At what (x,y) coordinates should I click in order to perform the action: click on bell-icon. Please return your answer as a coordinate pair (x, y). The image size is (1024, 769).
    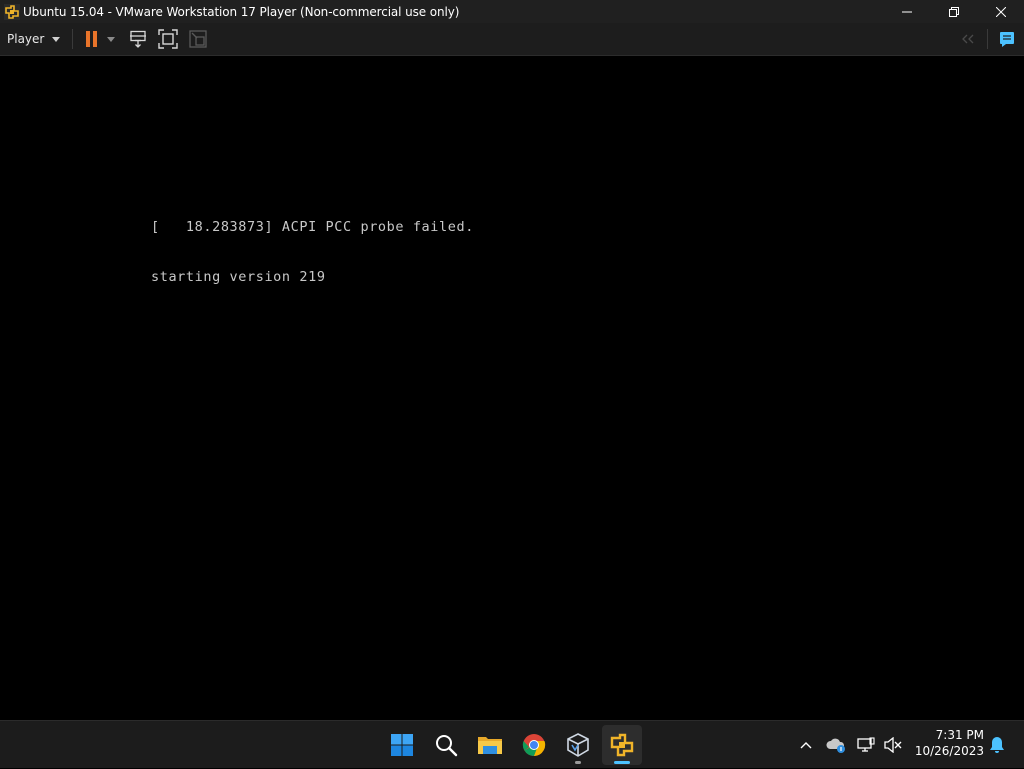
    Looking at the image, I should click on (997, 745).